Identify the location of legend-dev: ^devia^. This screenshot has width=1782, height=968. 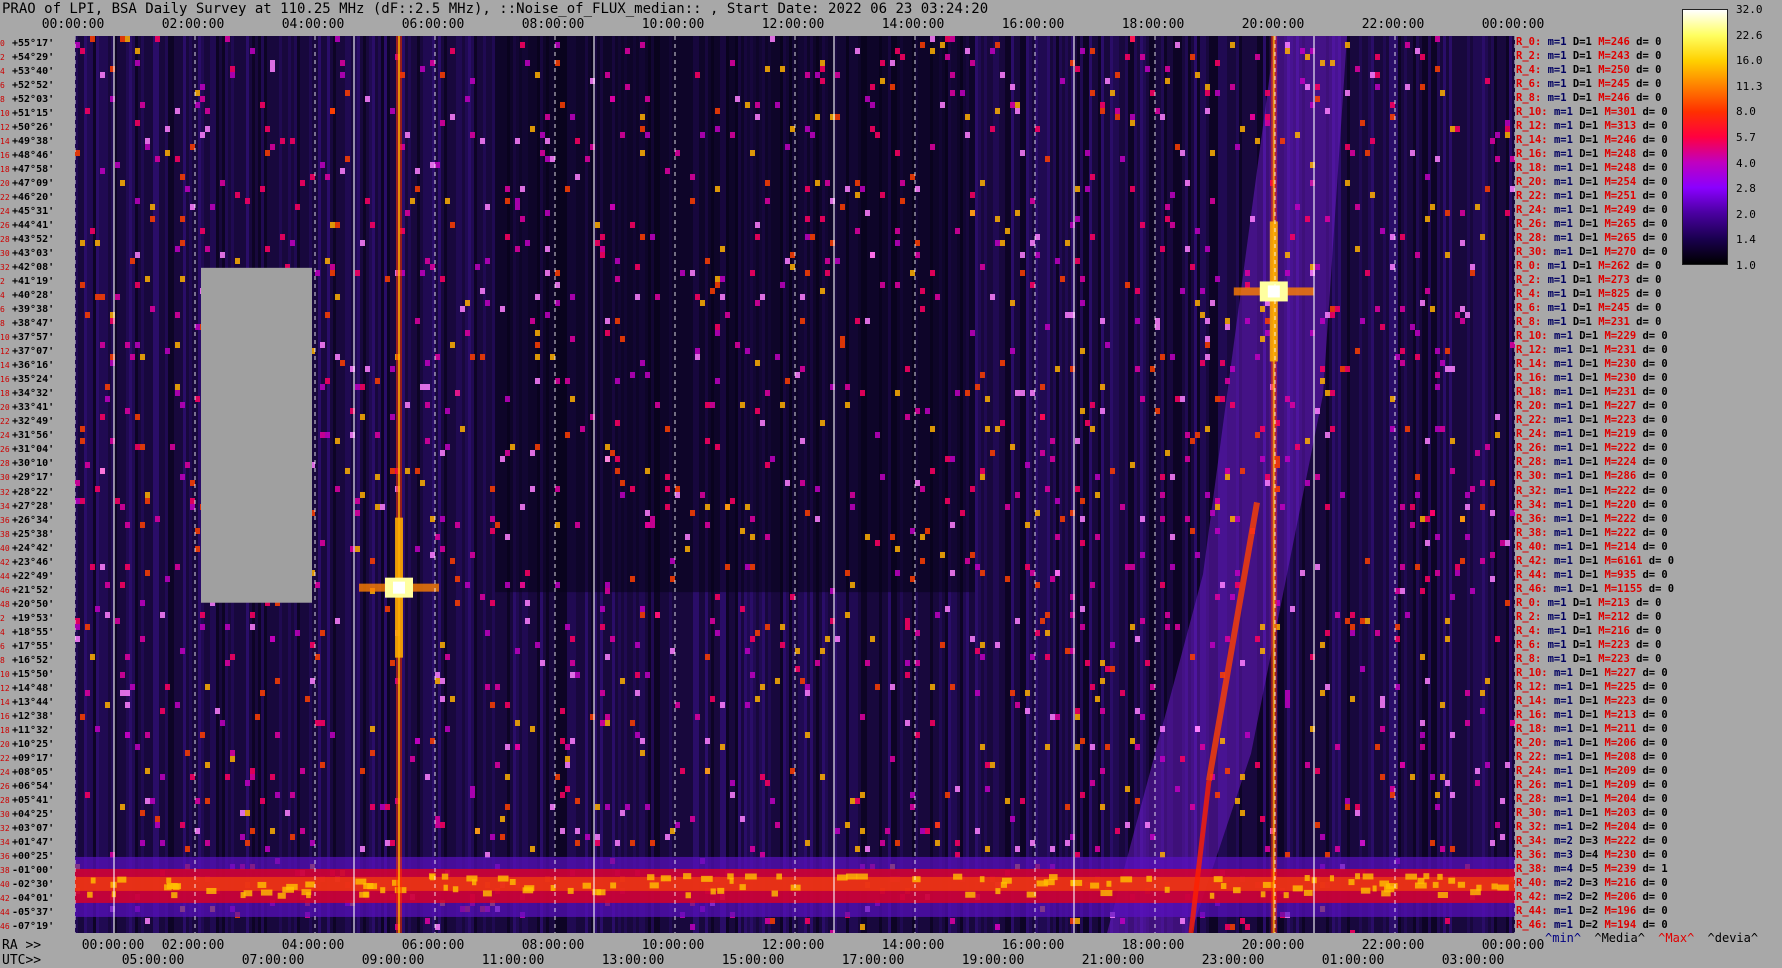
(1733, 938).